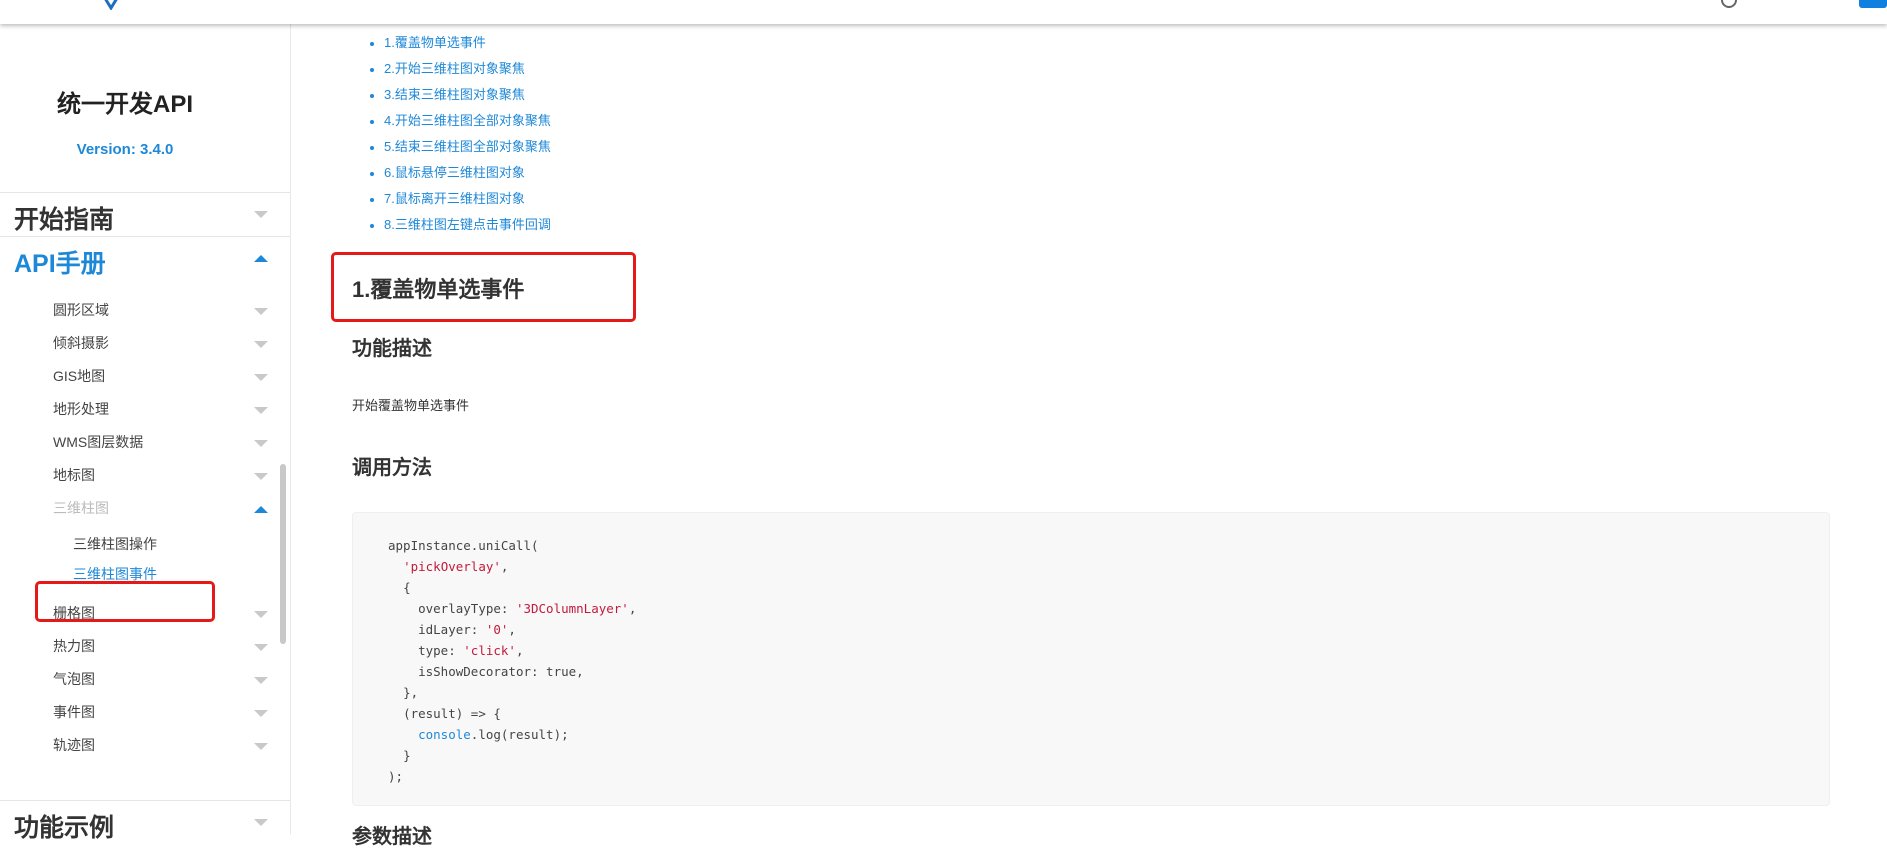 The image size is (1887, 849). Describe the element at coordinates (81, 343) in the screenshot. I see `sidebar-item-label: 倾斜摄影` at that location.